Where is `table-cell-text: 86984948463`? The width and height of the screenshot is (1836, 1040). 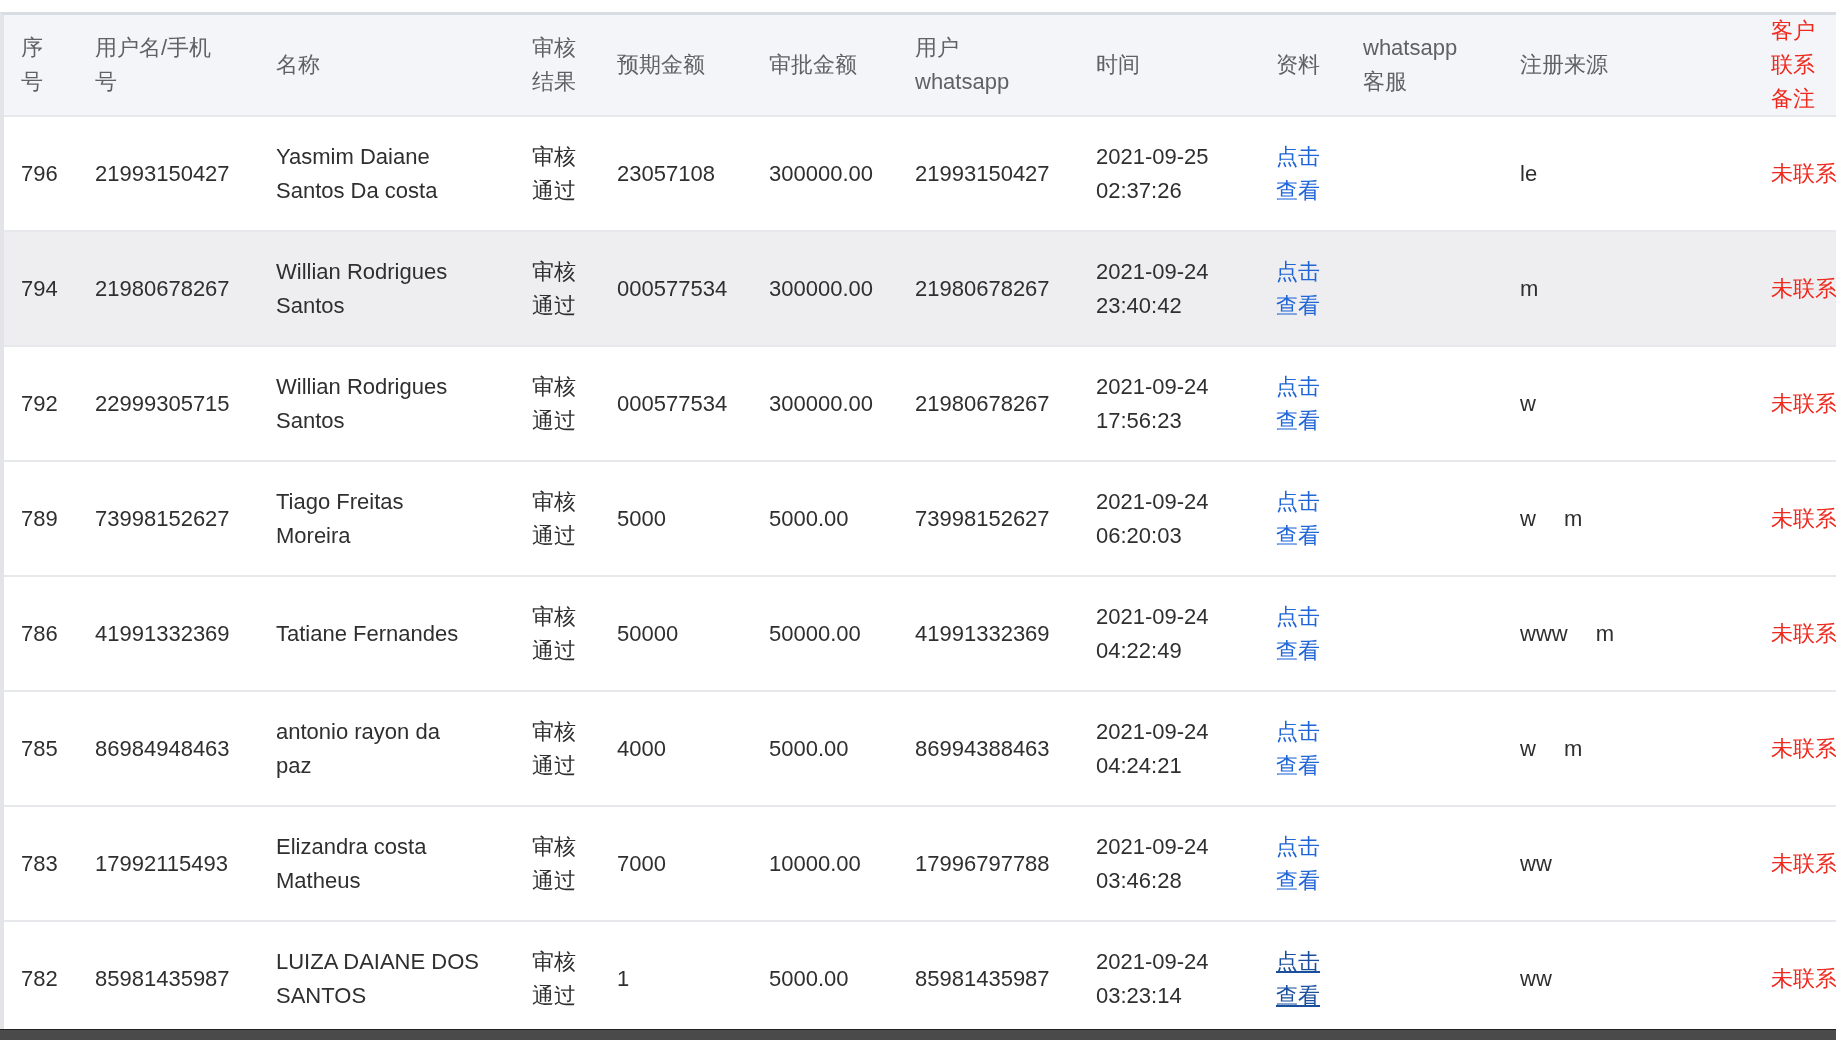
table-cell-text: 86984948463 is located at coordinates (162, 748).